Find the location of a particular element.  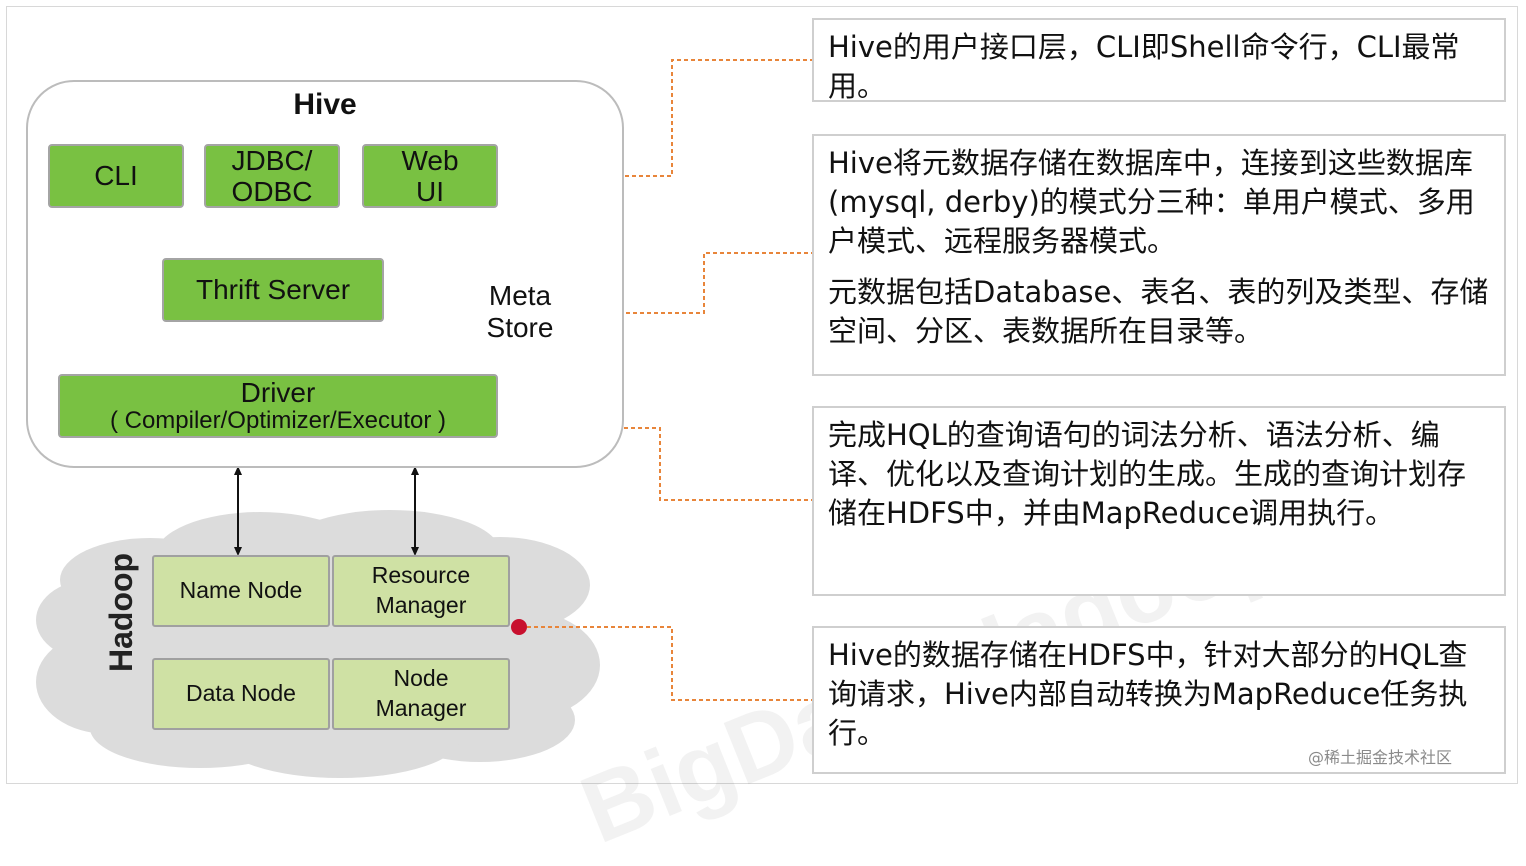

driver-box: Driver ( Compiler/Optimizer/Executor ) is located at coordinates (278, 406).